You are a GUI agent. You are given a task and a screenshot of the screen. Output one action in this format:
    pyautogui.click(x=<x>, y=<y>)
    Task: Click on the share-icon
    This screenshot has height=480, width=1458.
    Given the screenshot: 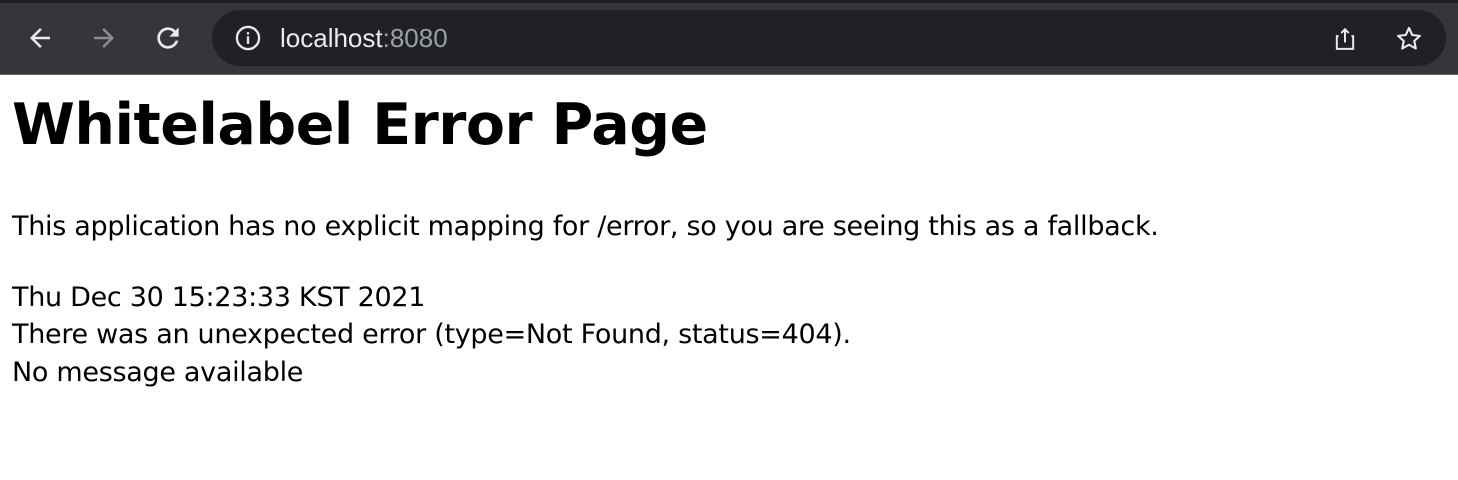 What is the action you would take?
    pyautogui.click(x=1345, y=38)
    